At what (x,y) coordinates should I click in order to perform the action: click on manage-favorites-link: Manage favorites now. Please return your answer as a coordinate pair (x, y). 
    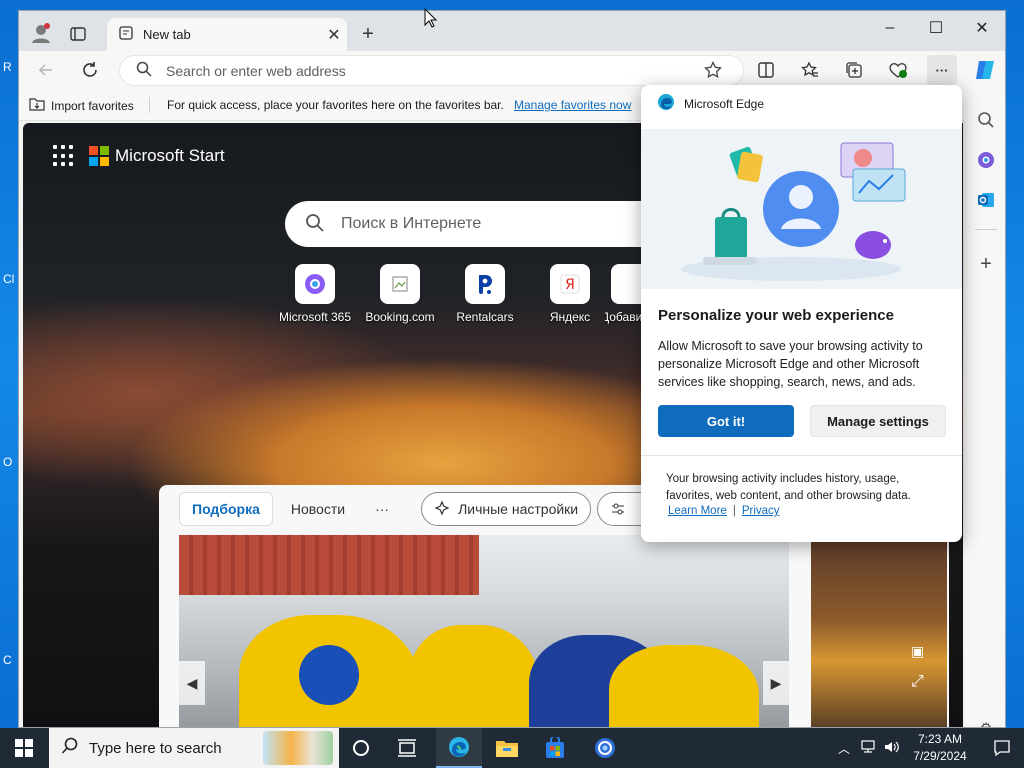
    Looking at the image, I should click on (572, 105).